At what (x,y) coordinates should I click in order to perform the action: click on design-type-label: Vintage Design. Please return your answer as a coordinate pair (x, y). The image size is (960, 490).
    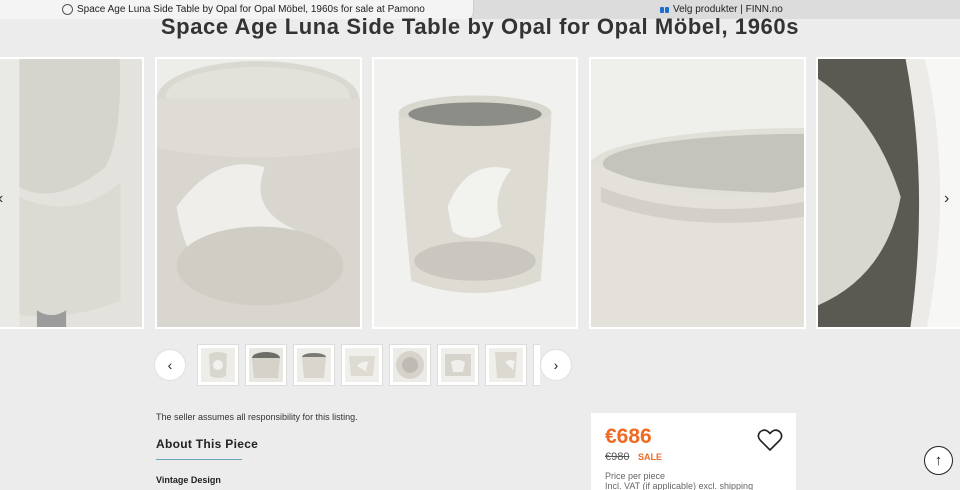
    Looking at the image, I should click on (188, 480).